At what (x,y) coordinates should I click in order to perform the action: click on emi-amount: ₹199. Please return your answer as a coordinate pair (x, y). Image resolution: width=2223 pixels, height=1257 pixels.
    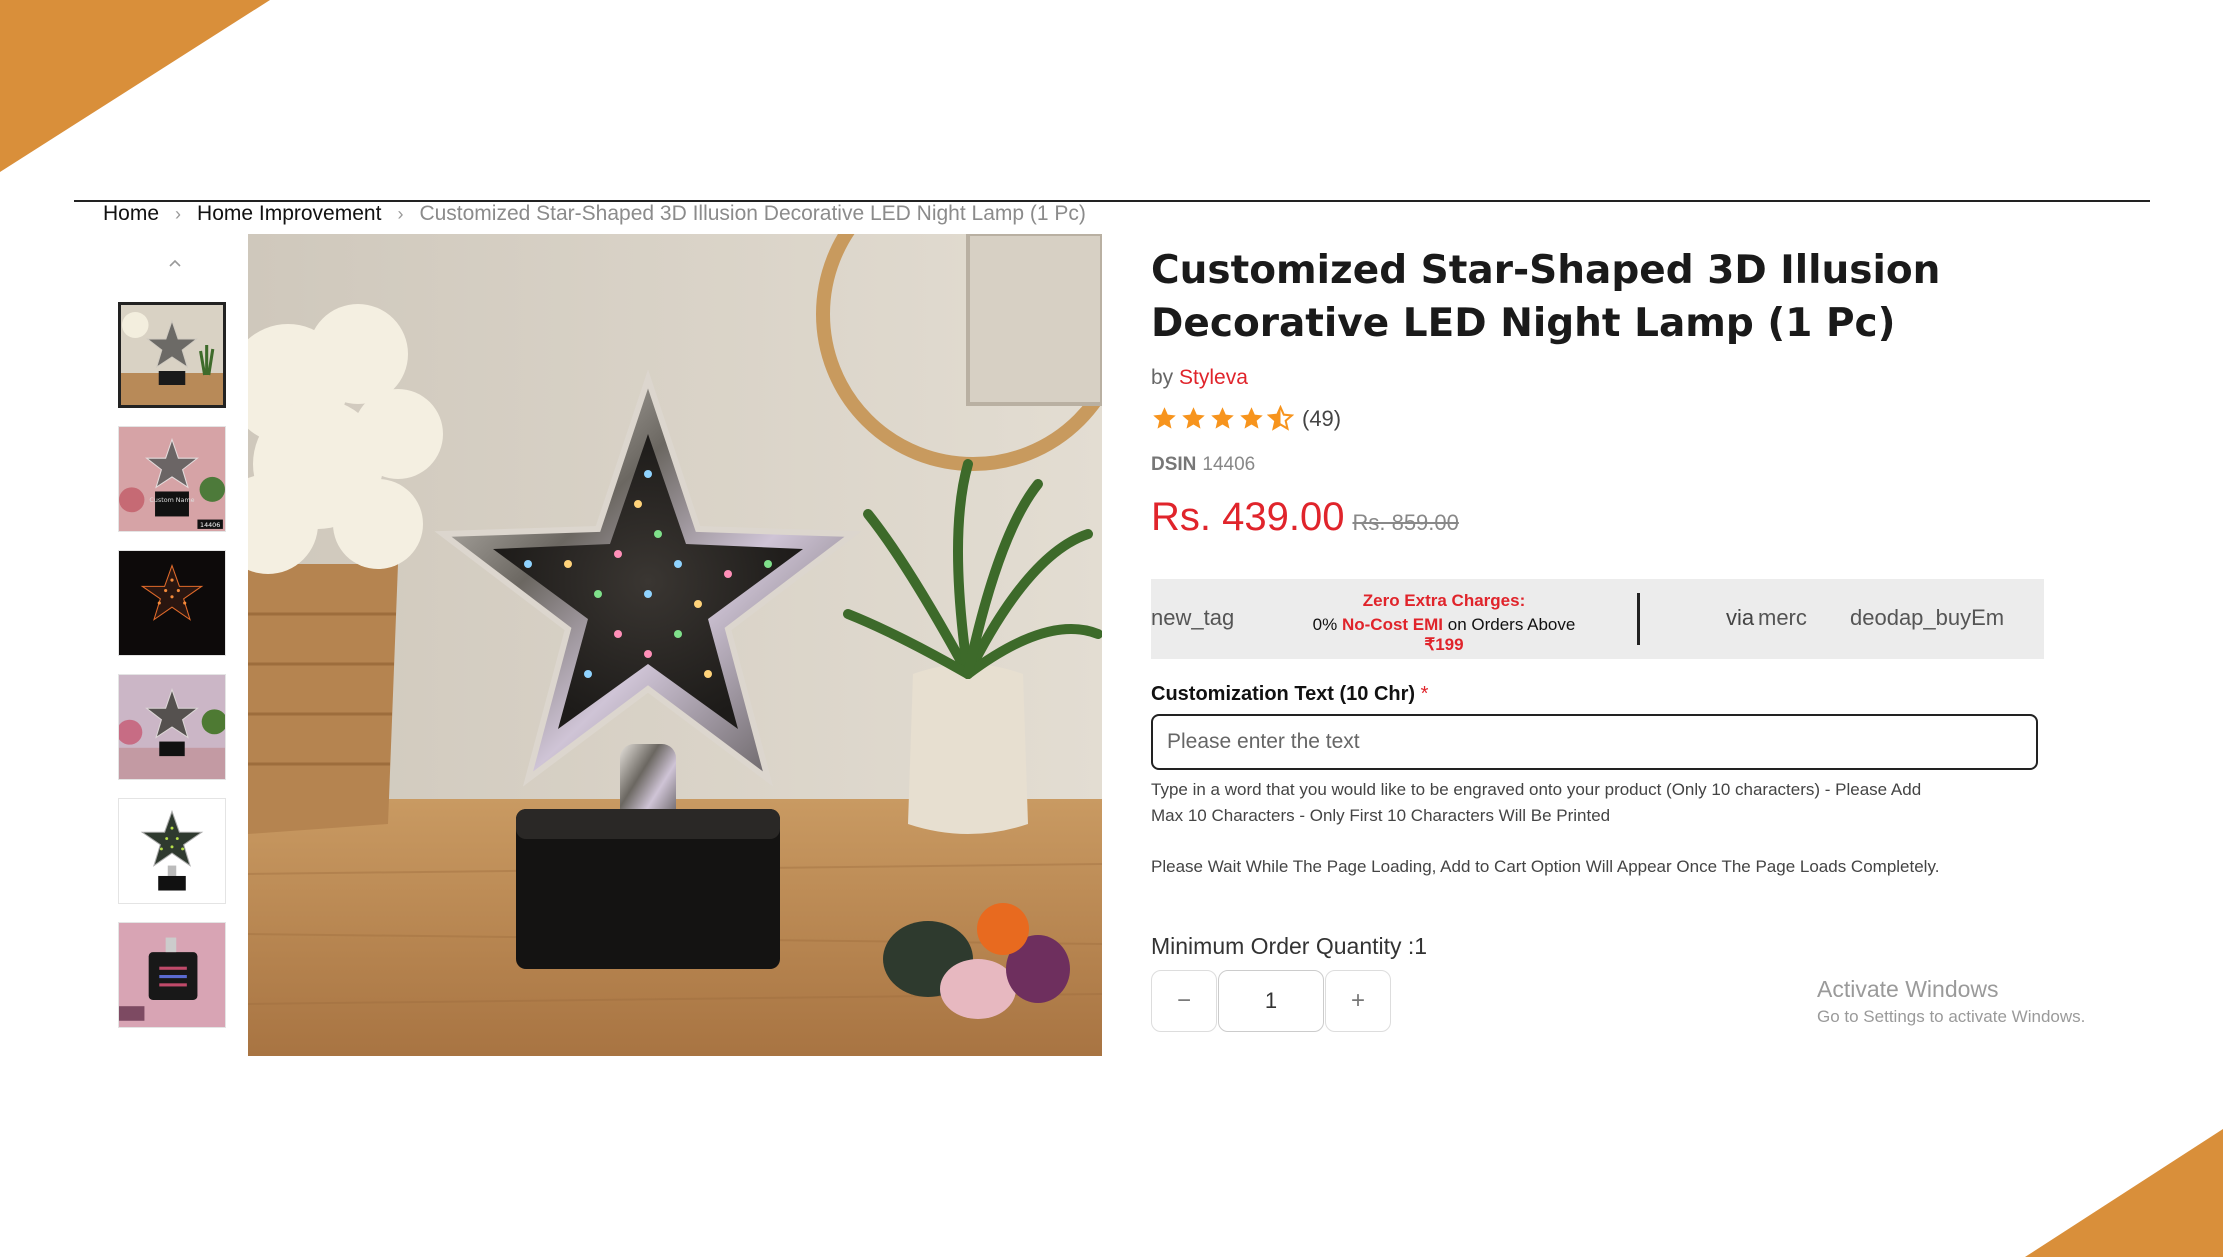
    Looking at the image, I should click on (1444, 644).